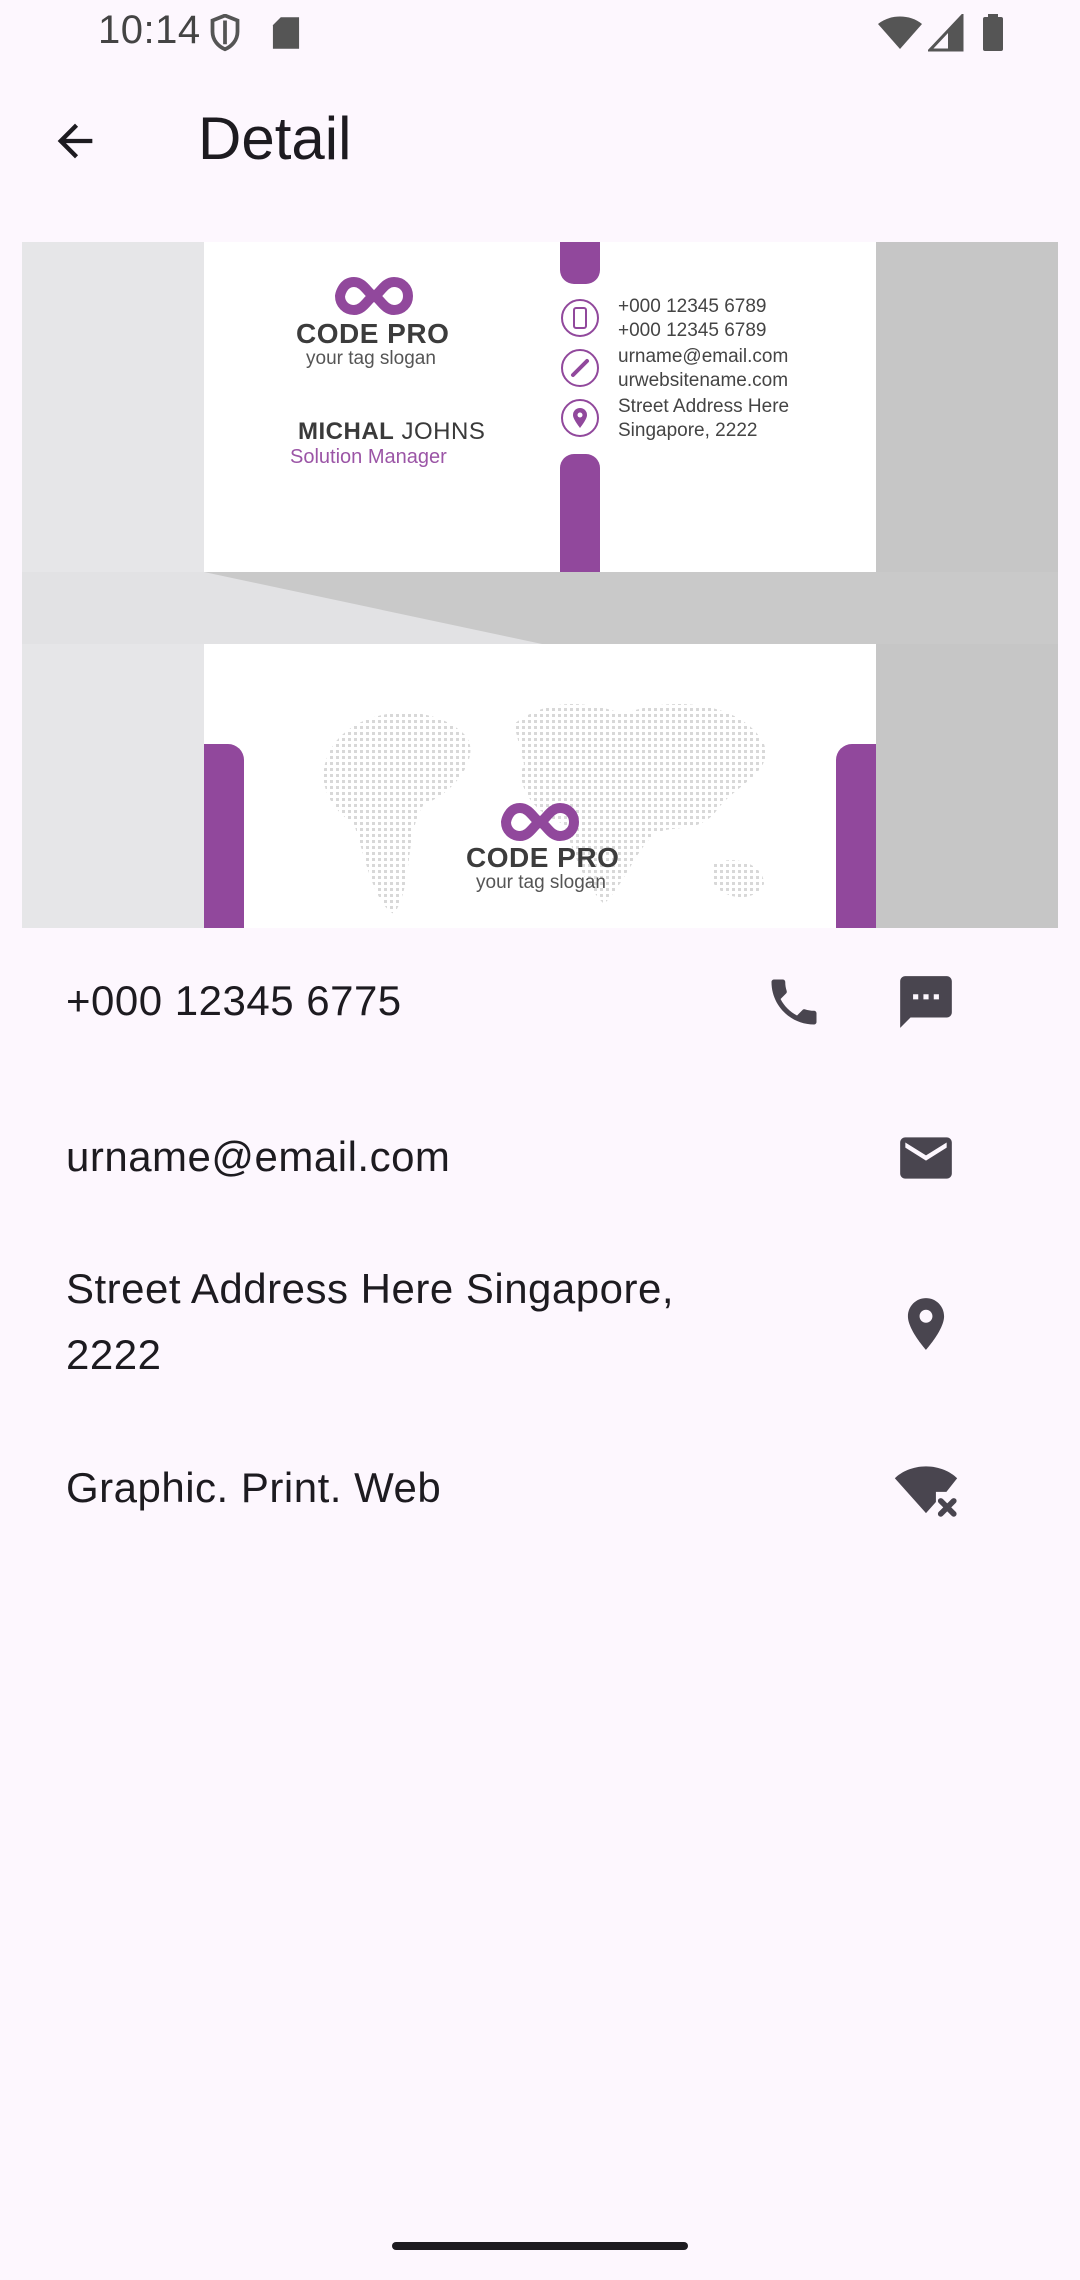  I want to click on website-text: Graphic. Print. Web, so click(254, 1487).